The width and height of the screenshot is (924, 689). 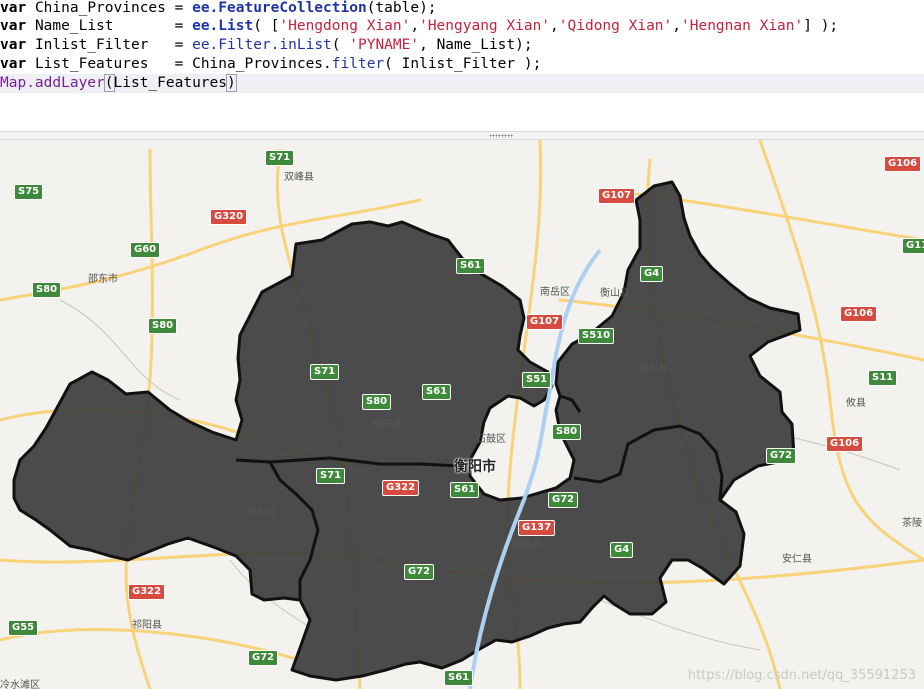 What do you see at coordinates (475, 467) in the screenshot?
I see `city-label: 衡阳市` at bounding box center [475, 467].